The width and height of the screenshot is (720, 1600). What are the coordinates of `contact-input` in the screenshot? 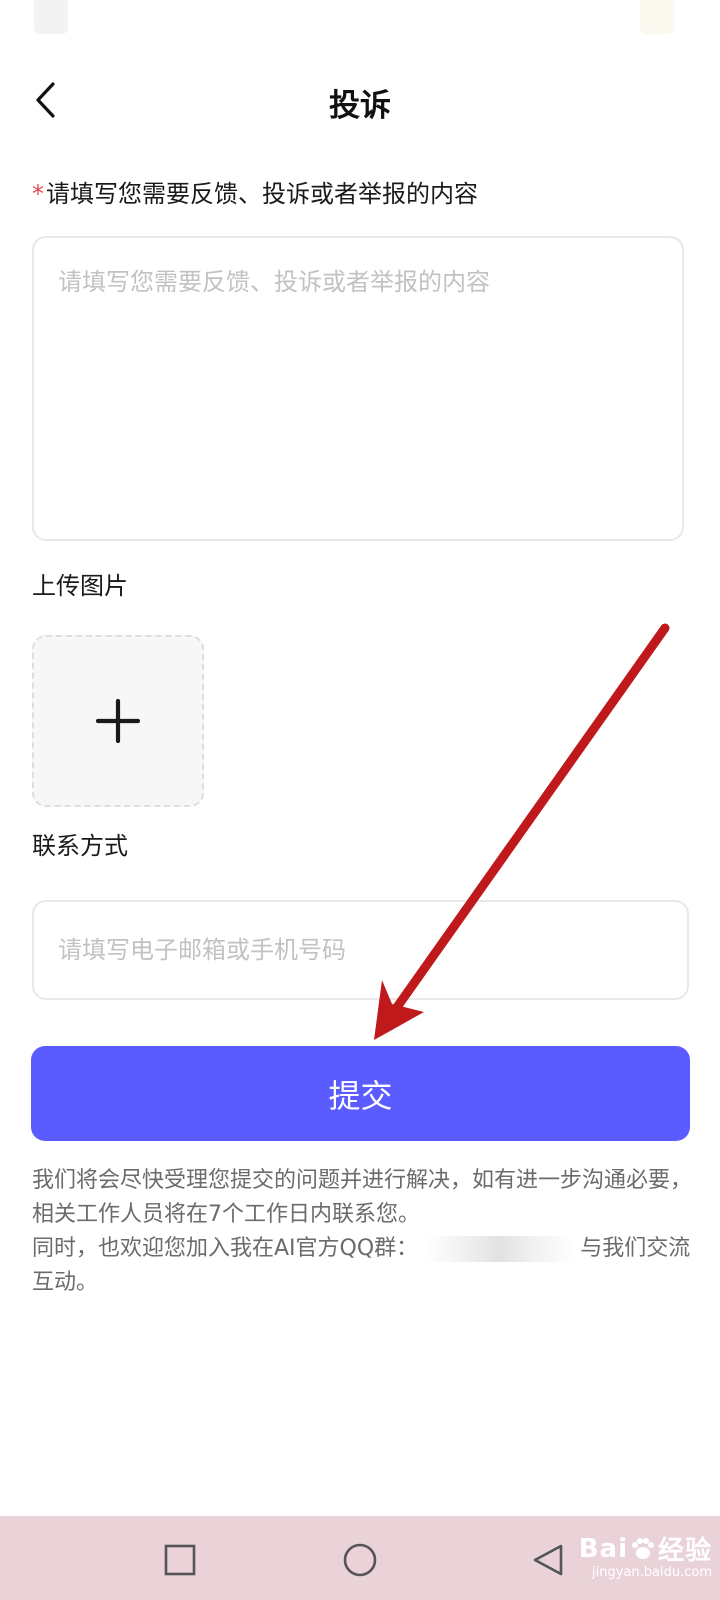 It's located at (360, 950).